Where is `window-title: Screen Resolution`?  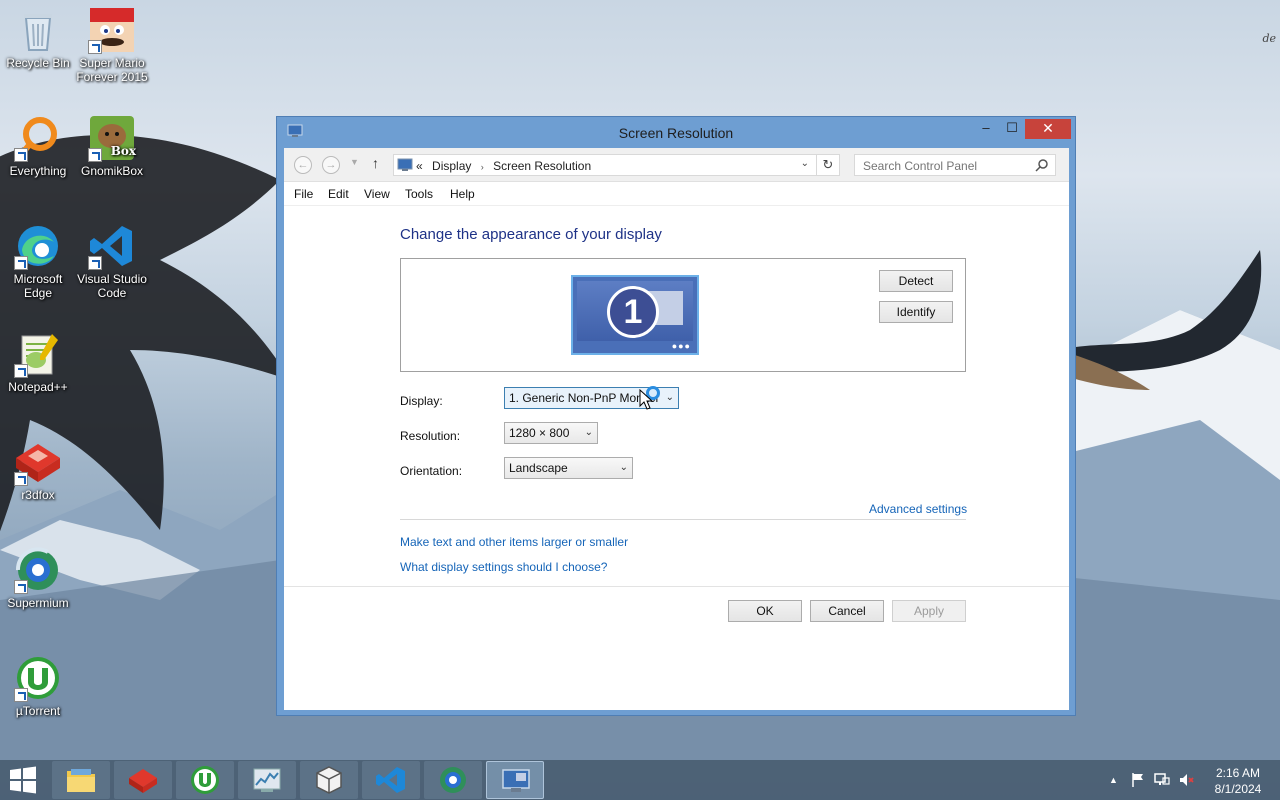
window-title: Screen Resolution is located at coordinates (676, 133).